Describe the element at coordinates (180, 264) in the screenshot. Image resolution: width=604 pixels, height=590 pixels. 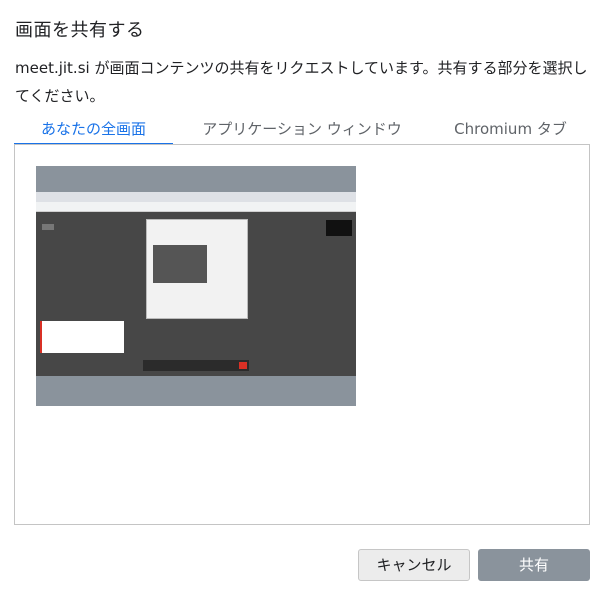
I see `preview-share-dialog-thumbnail` at that location.